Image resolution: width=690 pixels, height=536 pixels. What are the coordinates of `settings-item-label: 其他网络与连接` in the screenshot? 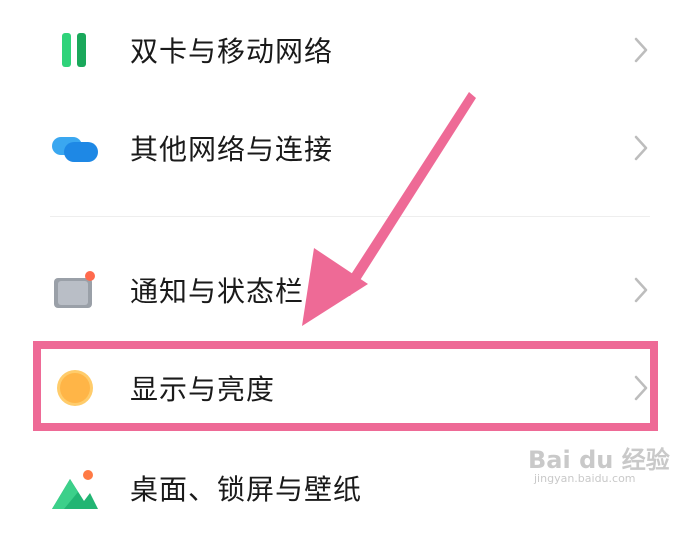 It's located at (232, 149).